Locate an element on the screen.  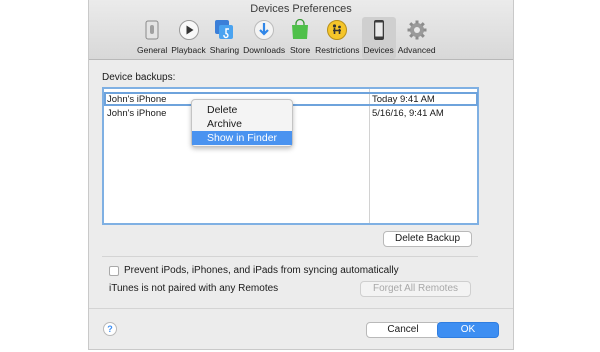
tab-devices: Devices is located at coordinates (378, 38).